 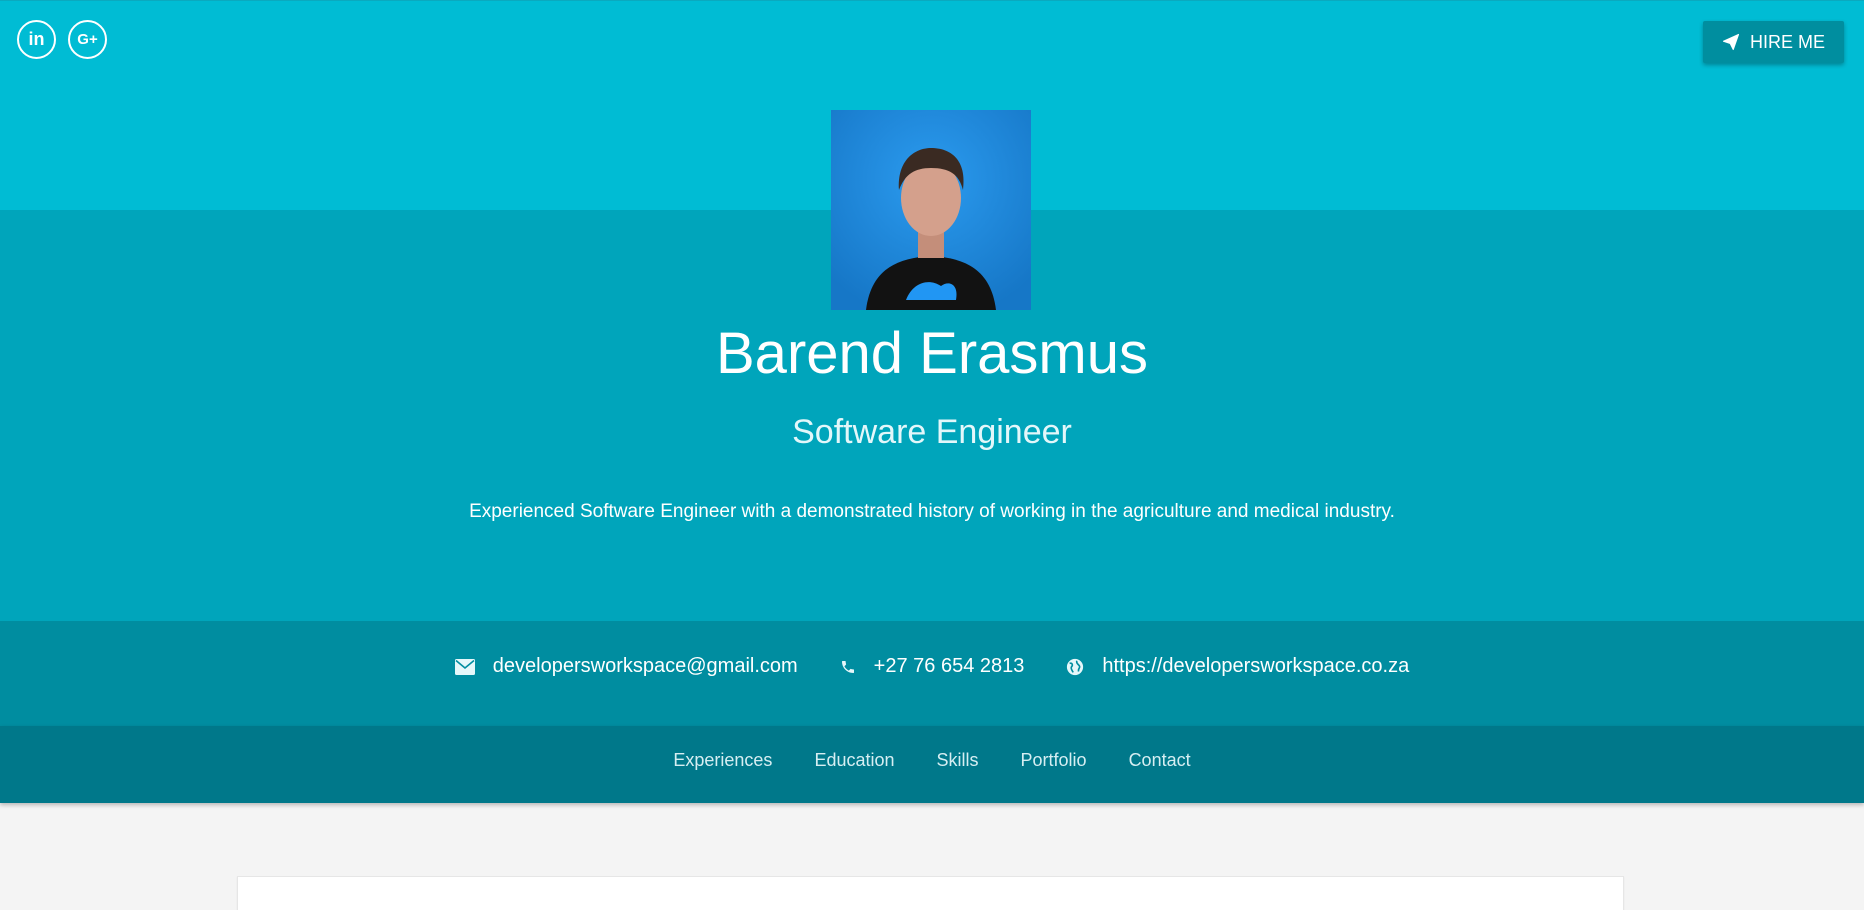 What do you see at coordinates (949, 666) in the screenshot?
I see `phone-text: +27 76 654 2813` at bounding box center [949, 666].